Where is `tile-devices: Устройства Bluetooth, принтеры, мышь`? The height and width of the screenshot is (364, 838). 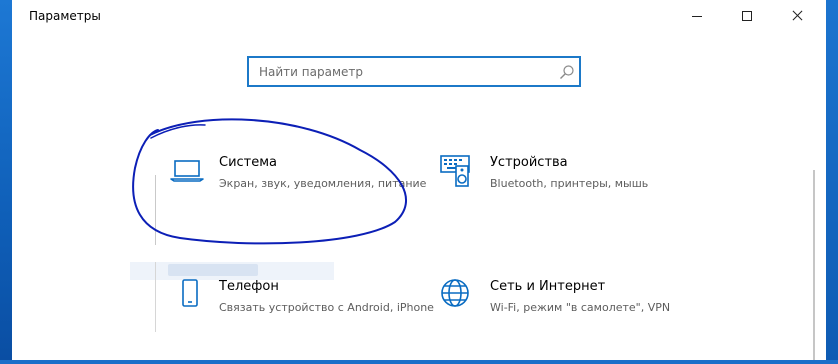
tile-devices: Устройства Bluetooth, принтеры, мышь is located at coordinates (575, 197).